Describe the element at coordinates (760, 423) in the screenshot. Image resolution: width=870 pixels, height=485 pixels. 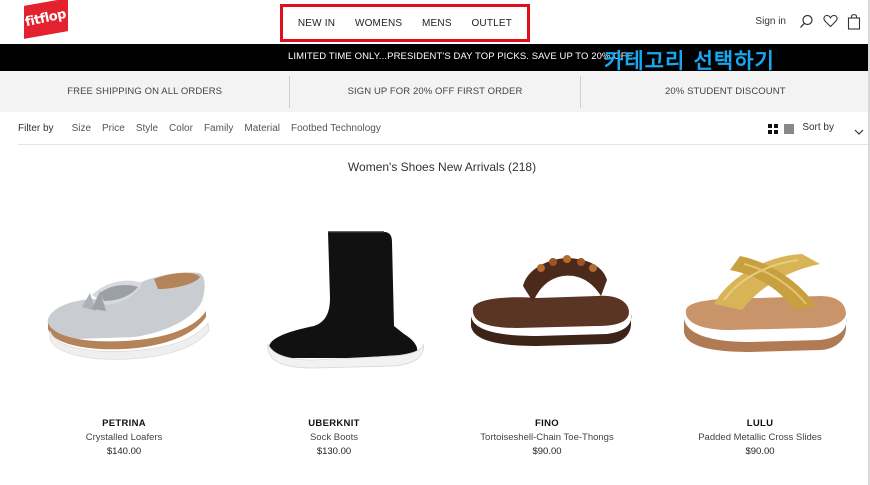
I see `product-name: LULU` at that location.